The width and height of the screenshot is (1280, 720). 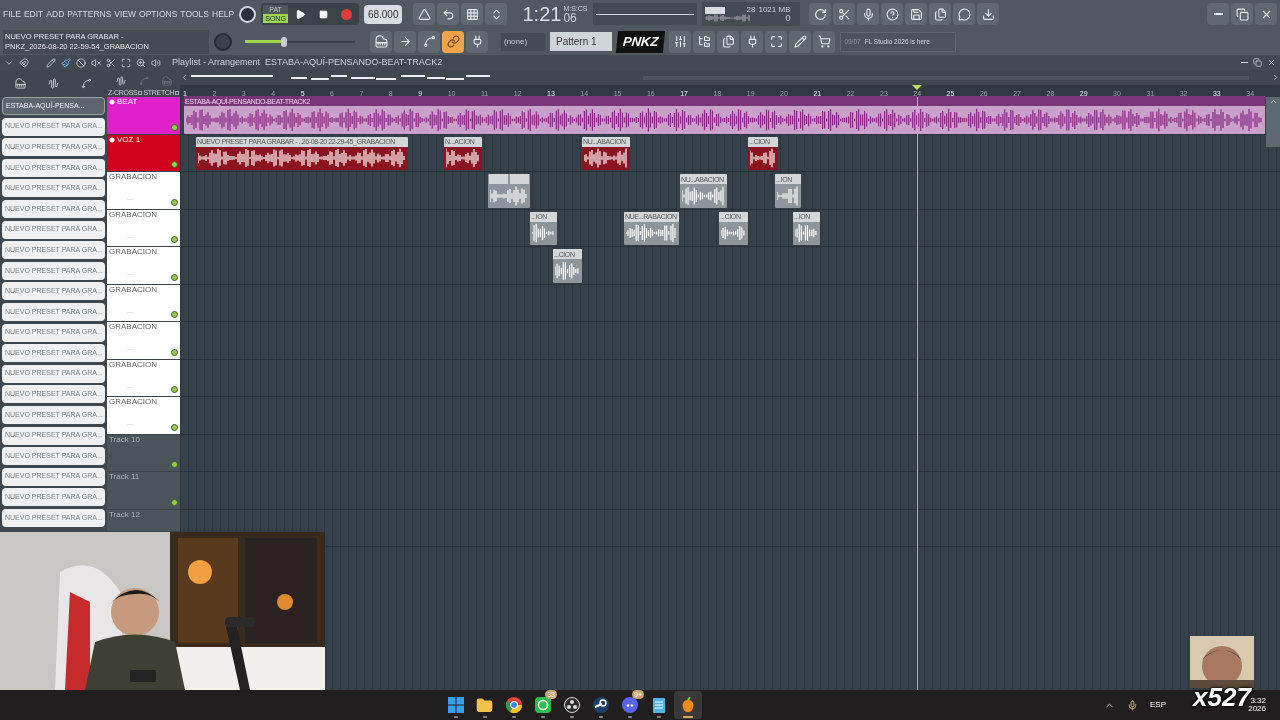 I want to click on pattern-selector: Pattern 1, so click(x=581, y=41).